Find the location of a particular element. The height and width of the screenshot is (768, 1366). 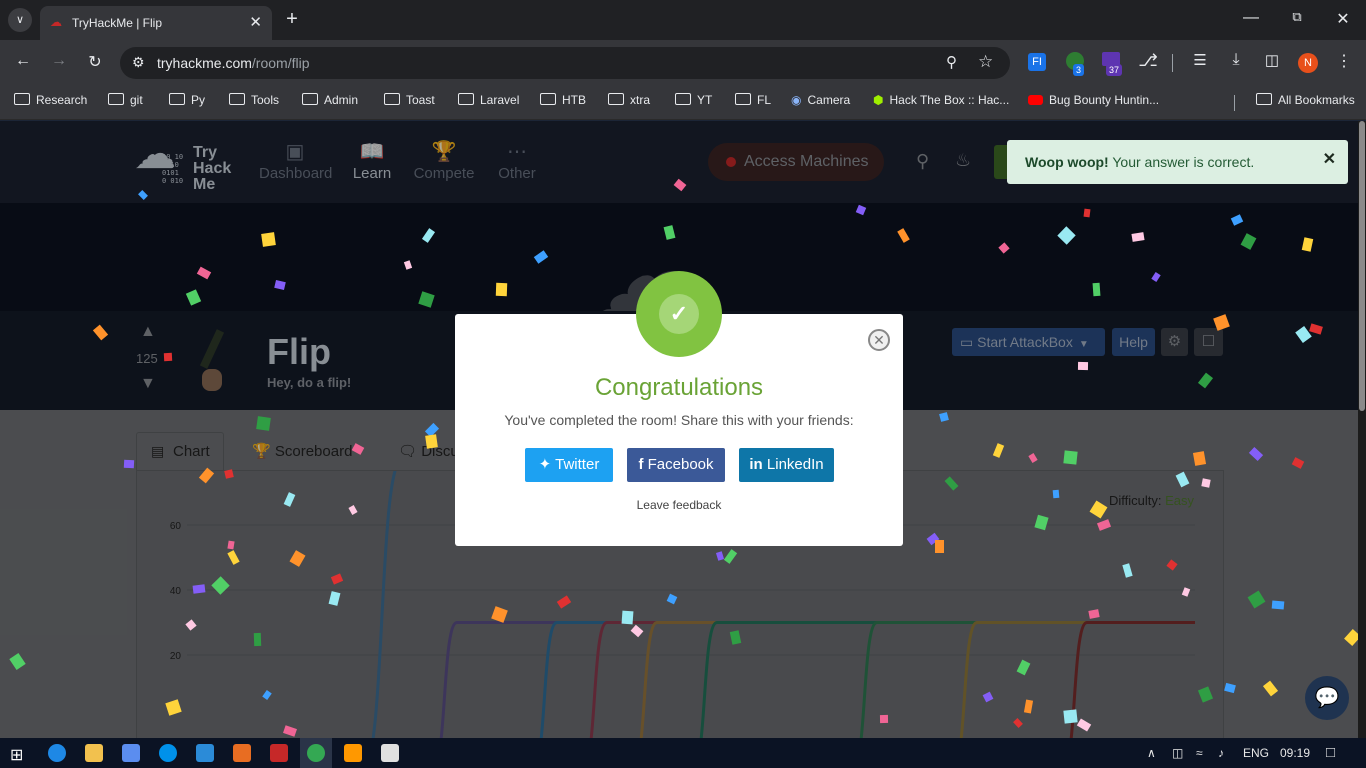

share-facebook-button: f Facebook is located at coordinates (676, 465).